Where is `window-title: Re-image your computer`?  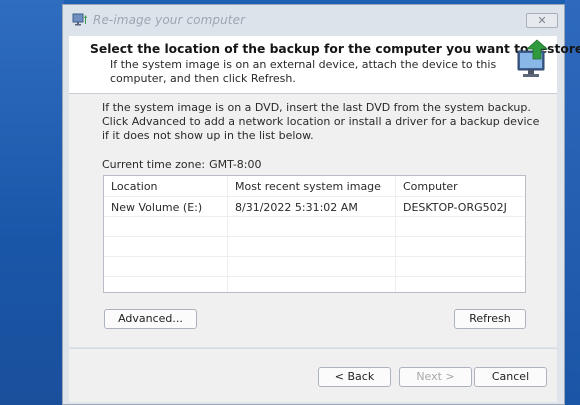 window-title: Re-image your computer is located at coordinates (169, 20).